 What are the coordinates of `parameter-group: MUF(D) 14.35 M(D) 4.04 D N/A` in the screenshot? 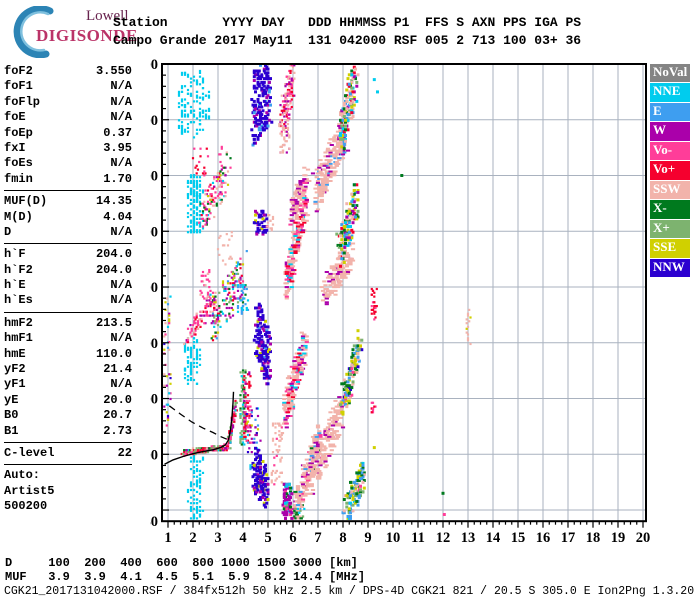 It's located at (68, 219).